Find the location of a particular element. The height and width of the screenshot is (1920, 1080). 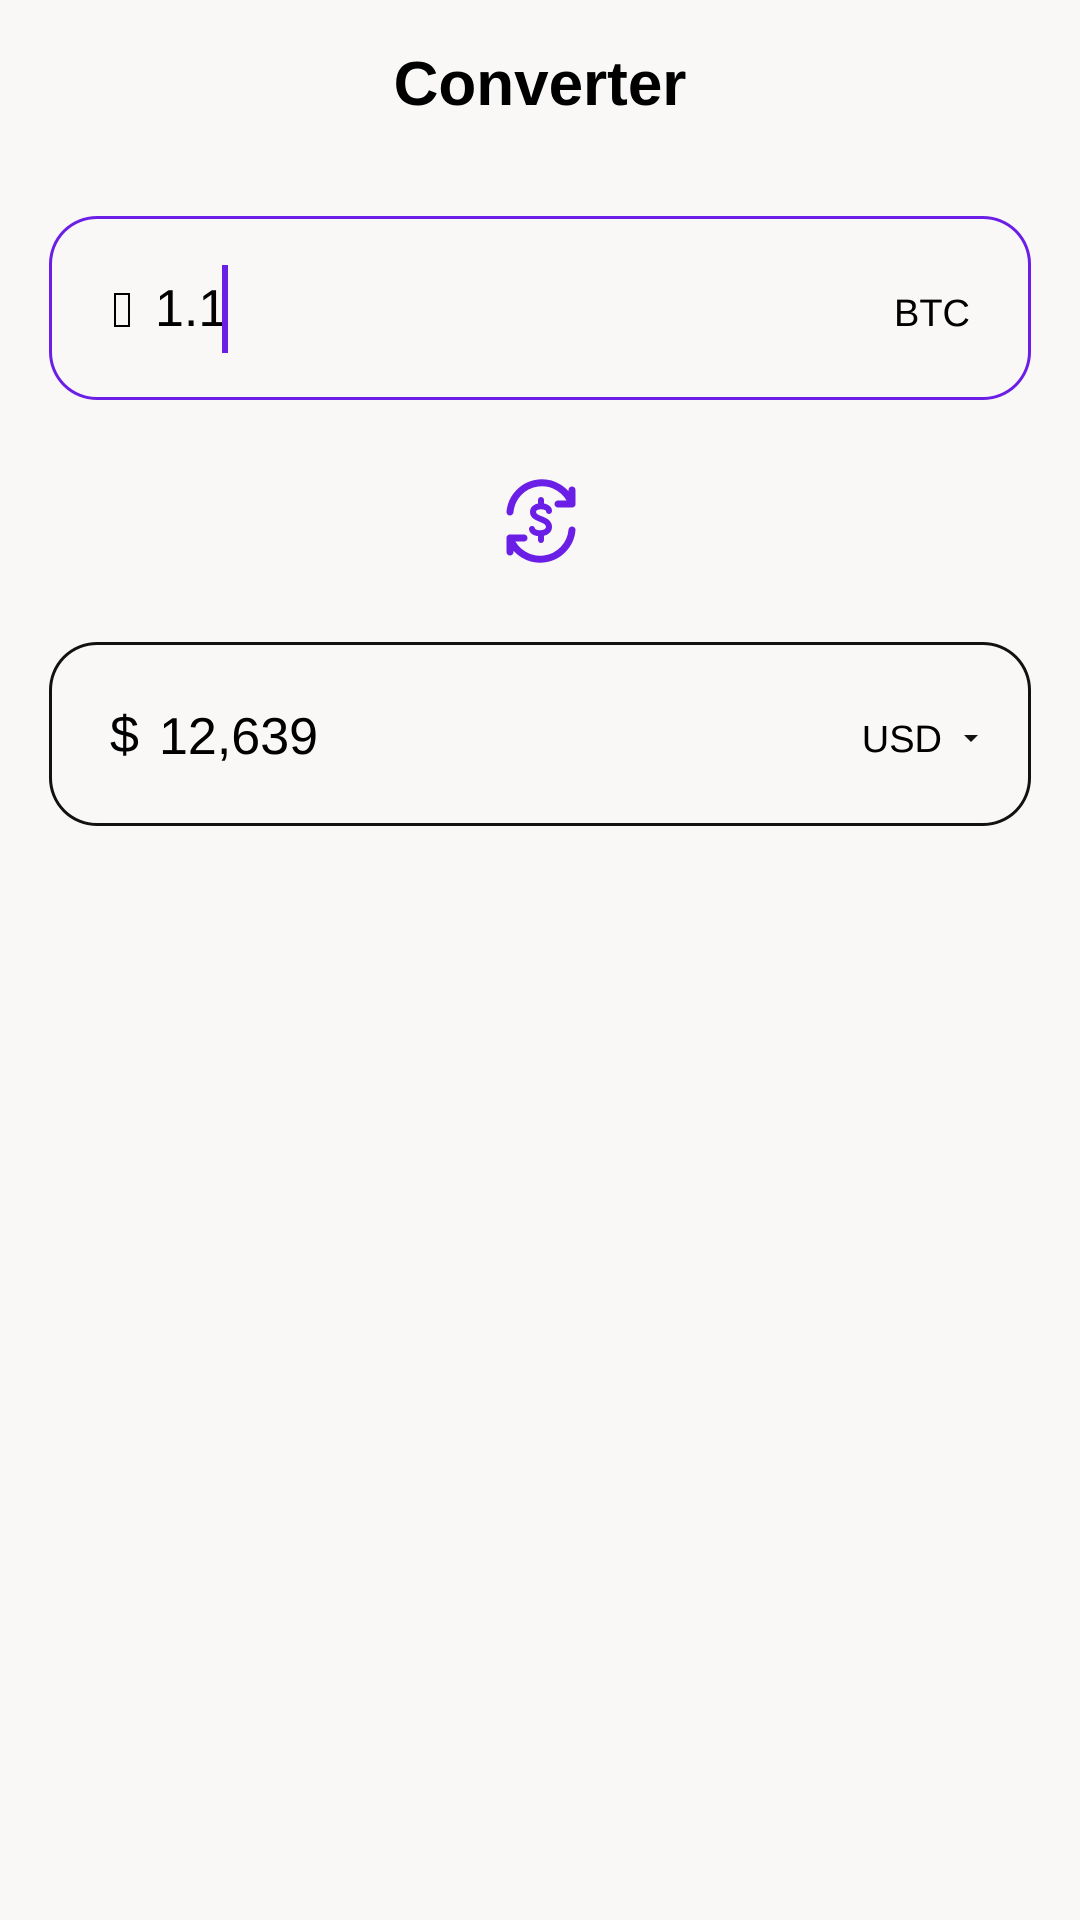

text-cursor is located at coordinates (225, 309).